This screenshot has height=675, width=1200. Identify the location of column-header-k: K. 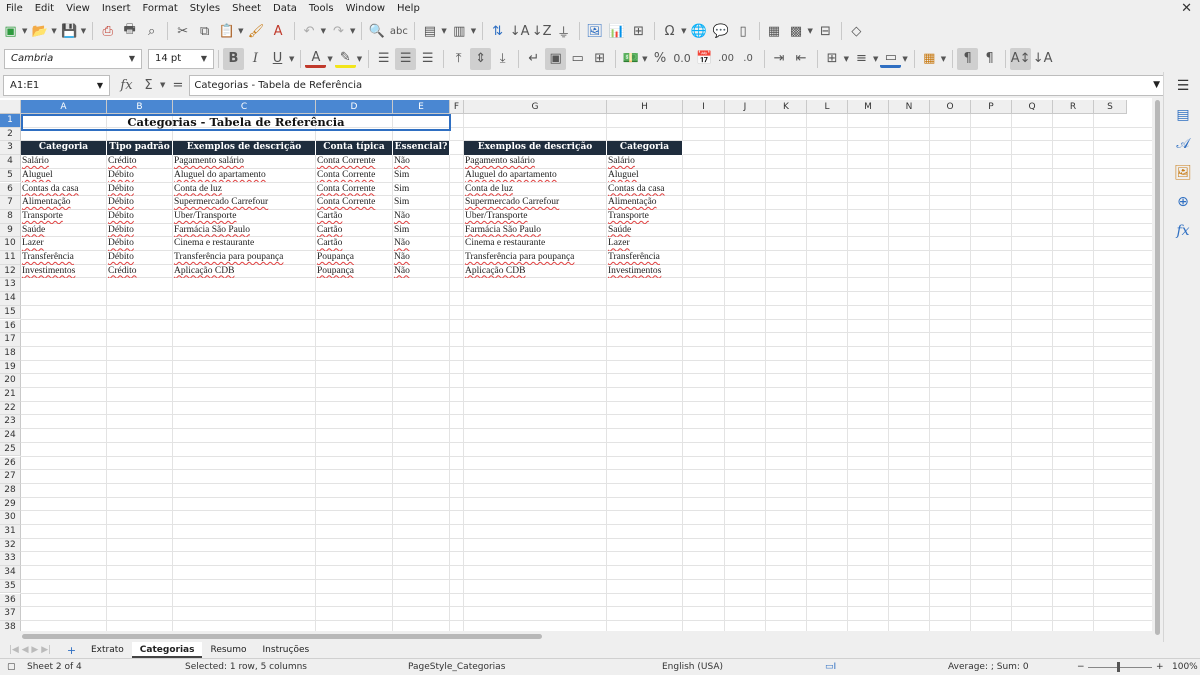
(786, 107).